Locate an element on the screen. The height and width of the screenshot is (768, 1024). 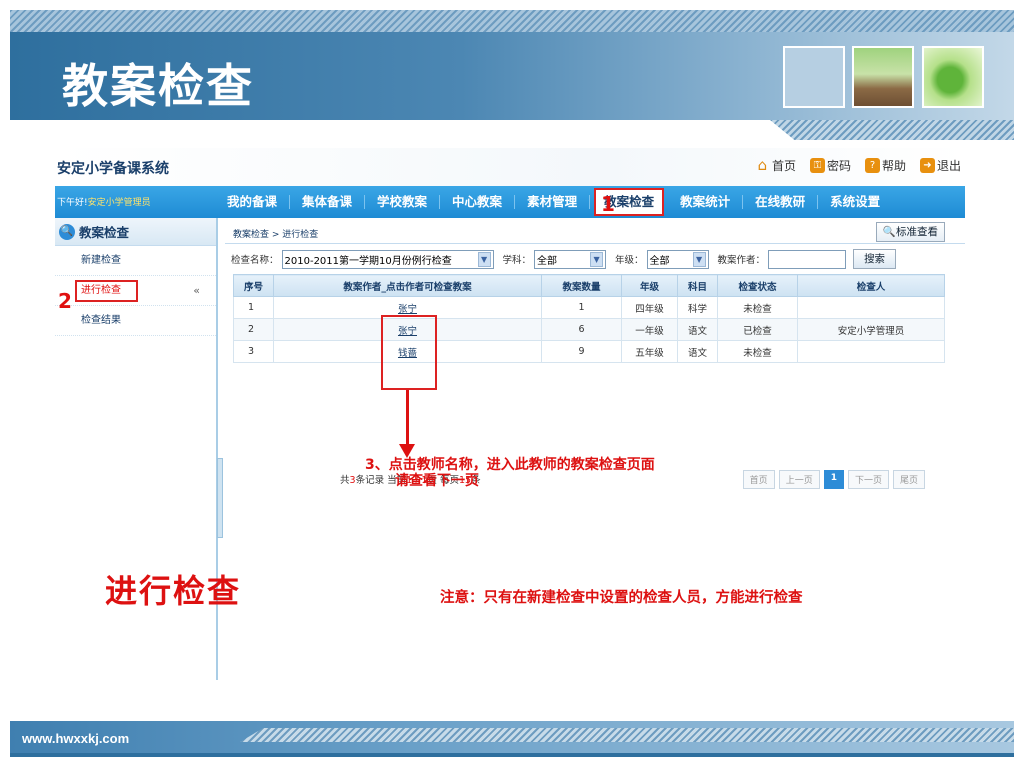
nav-online-research: 在线教研 is located at coordinates (781, 202).